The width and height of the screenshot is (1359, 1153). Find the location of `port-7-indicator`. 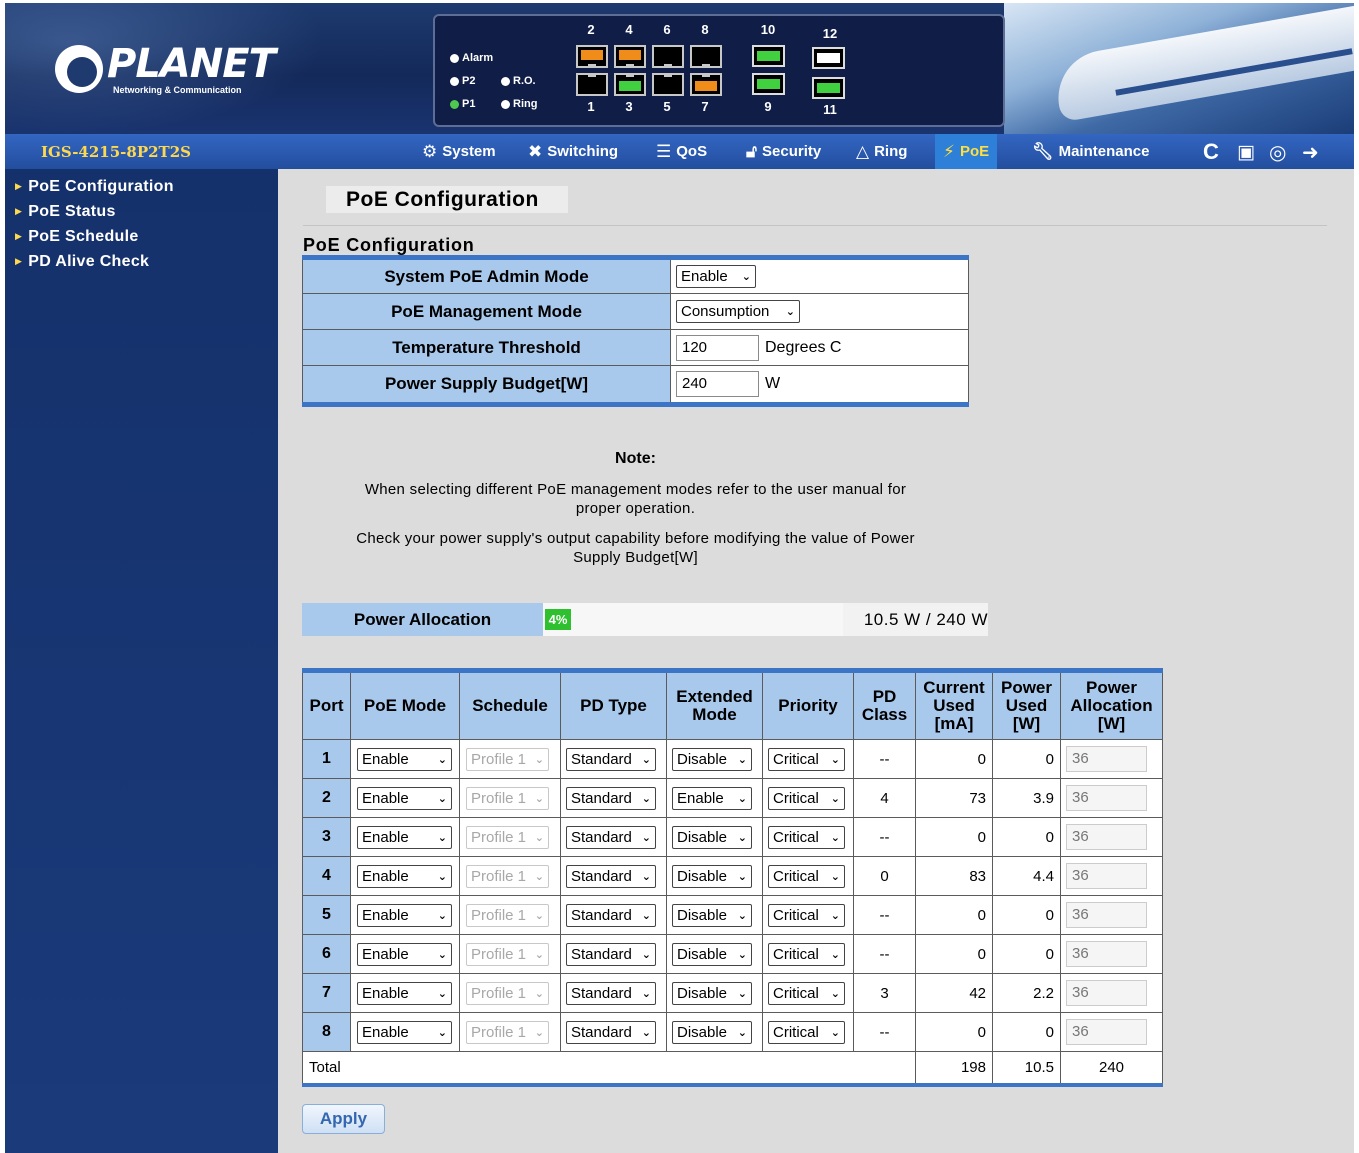

port-7-indicator is located at coordinates (706, 84).